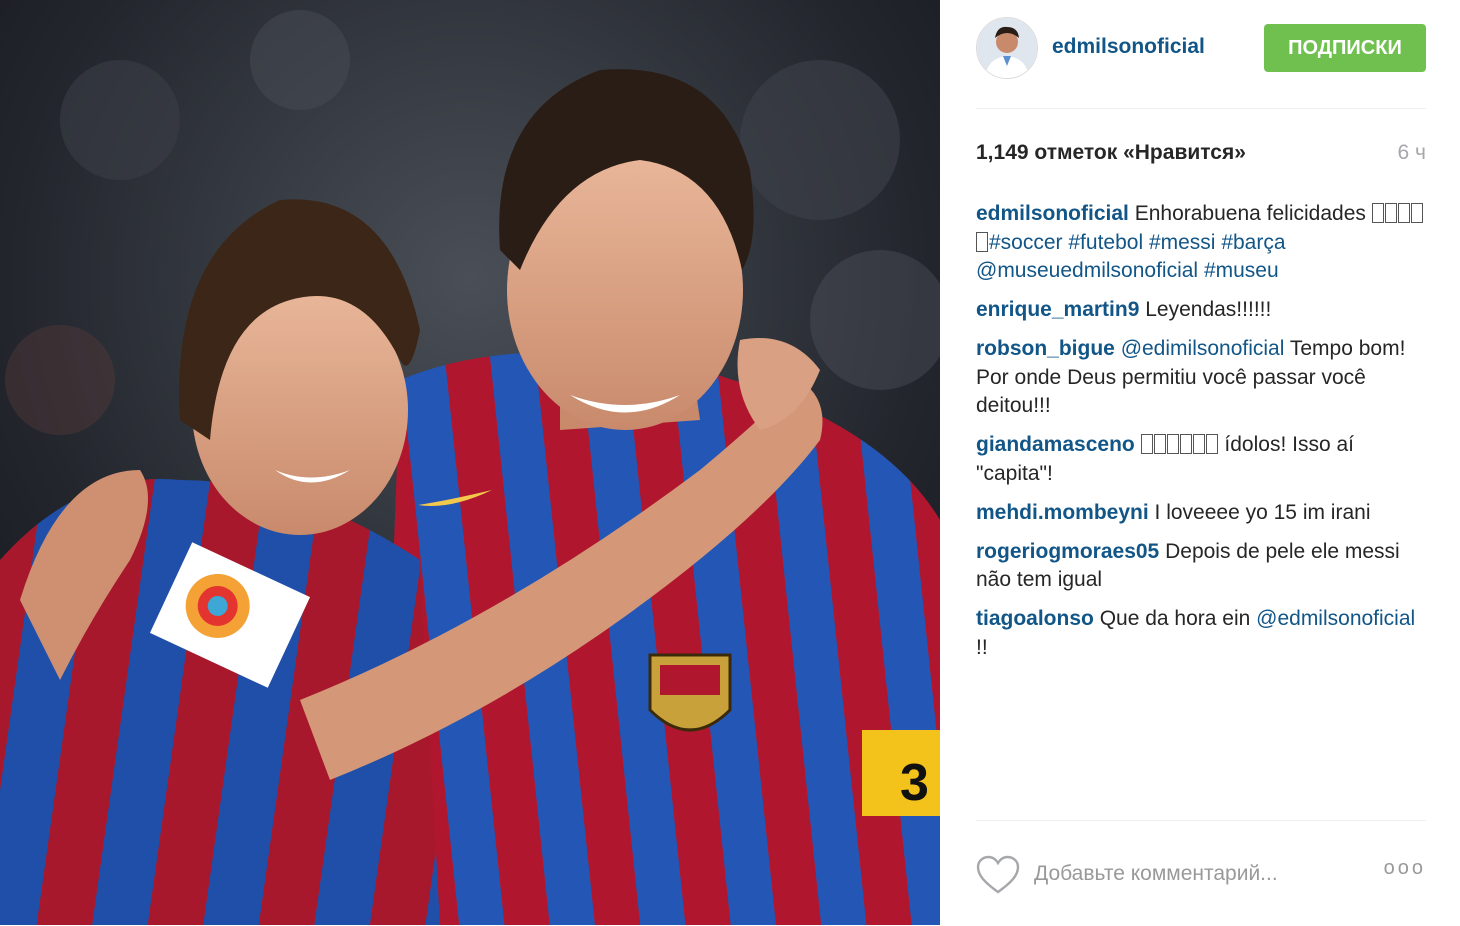 The height and width of the screenshot is (926, 1460). I want to click on comment-username: tiagoalonso, so click(1035, 618).